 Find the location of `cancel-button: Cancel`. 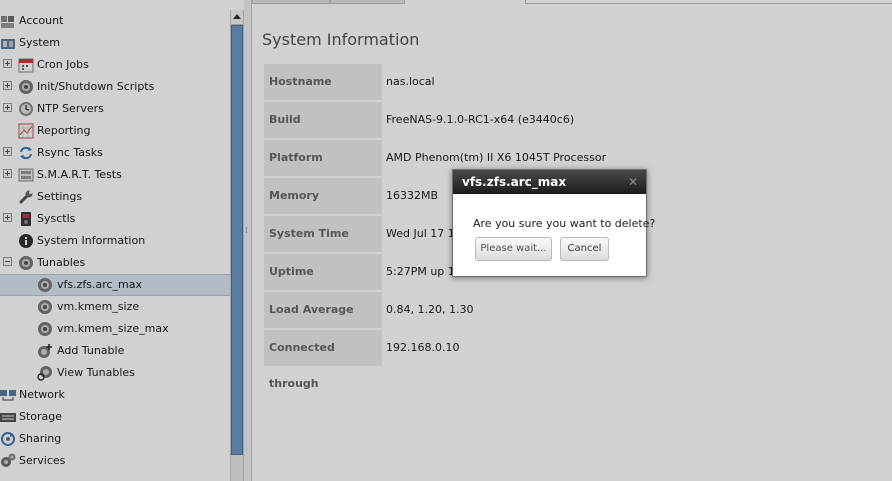

cancel-button: Cancel is located at coordinates (584, 249).